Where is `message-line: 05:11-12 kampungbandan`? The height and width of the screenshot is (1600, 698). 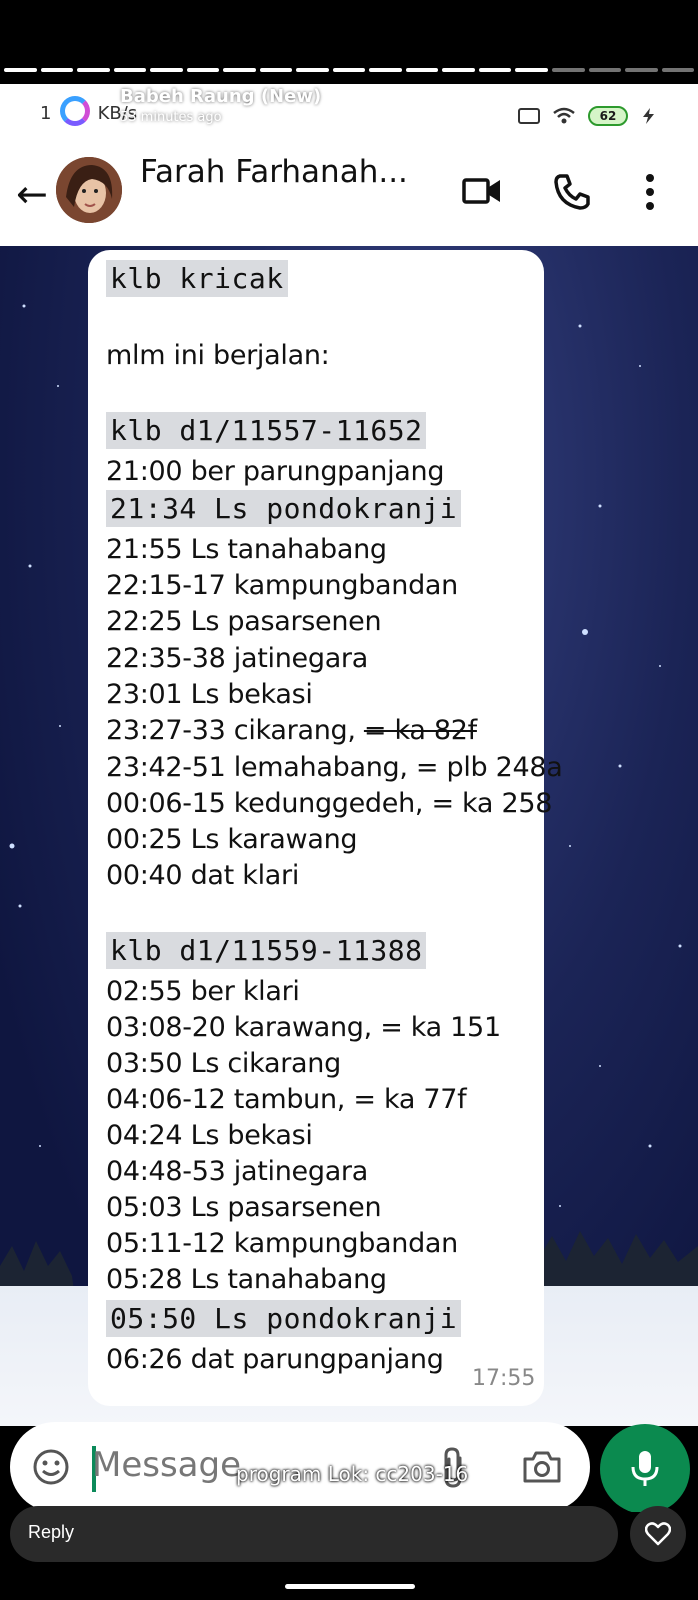 message-line: 05:11-12 kampungbandan is located at coordinates (282, 1243).